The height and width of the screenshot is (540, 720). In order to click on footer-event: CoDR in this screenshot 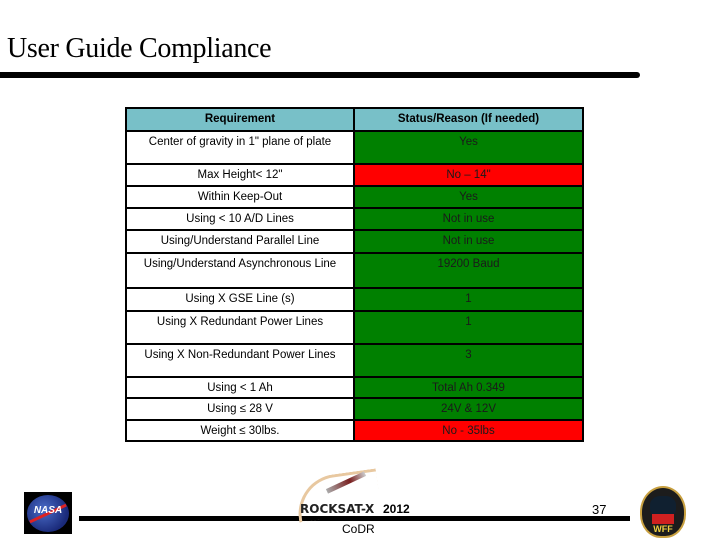, I will do `click(358, 529)`.